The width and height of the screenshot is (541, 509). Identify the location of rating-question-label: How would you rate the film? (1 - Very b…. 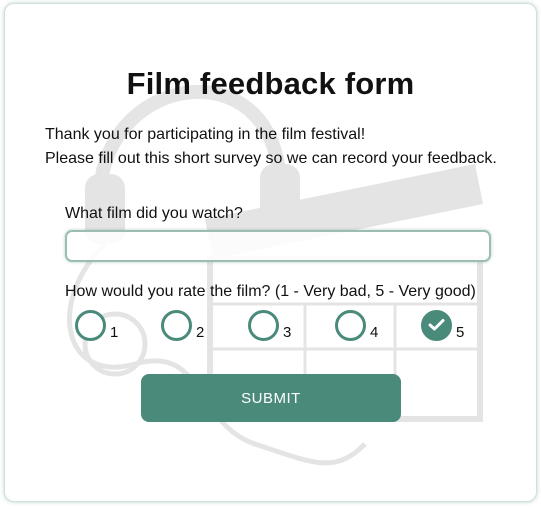
(270, 291).